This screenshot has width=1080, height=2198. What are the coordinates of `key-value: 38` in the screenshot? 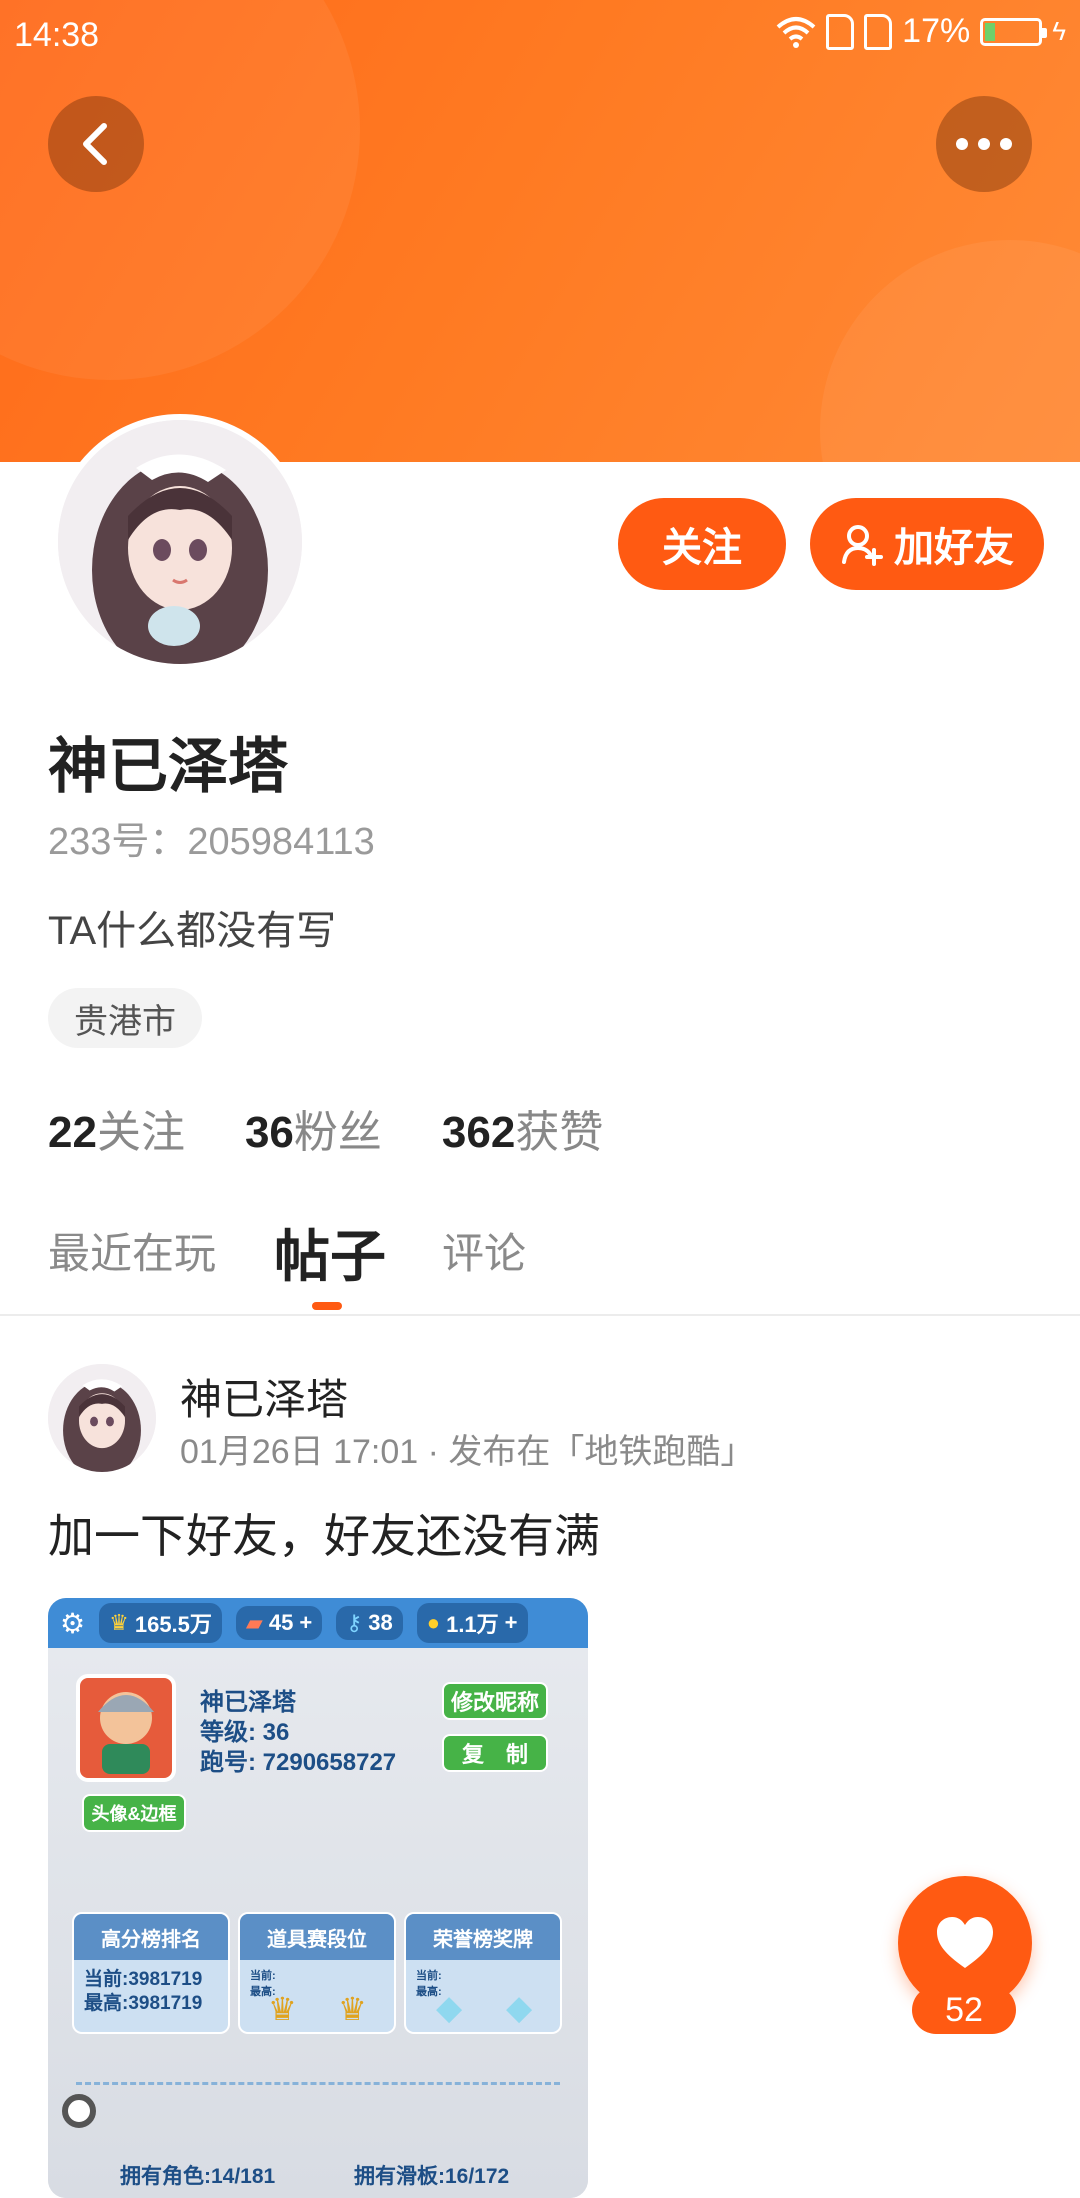 It's located at (380, 1622).